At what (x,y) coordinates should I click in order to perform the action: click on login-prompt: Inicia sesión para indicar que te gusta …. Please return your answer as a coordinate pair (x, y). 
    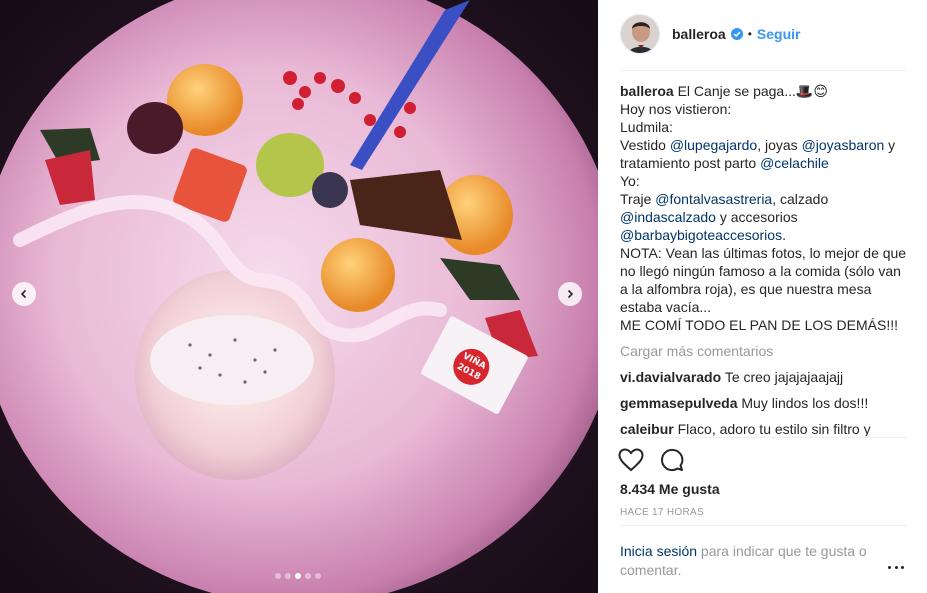
    Looking at the image, I should click on (750, 561).